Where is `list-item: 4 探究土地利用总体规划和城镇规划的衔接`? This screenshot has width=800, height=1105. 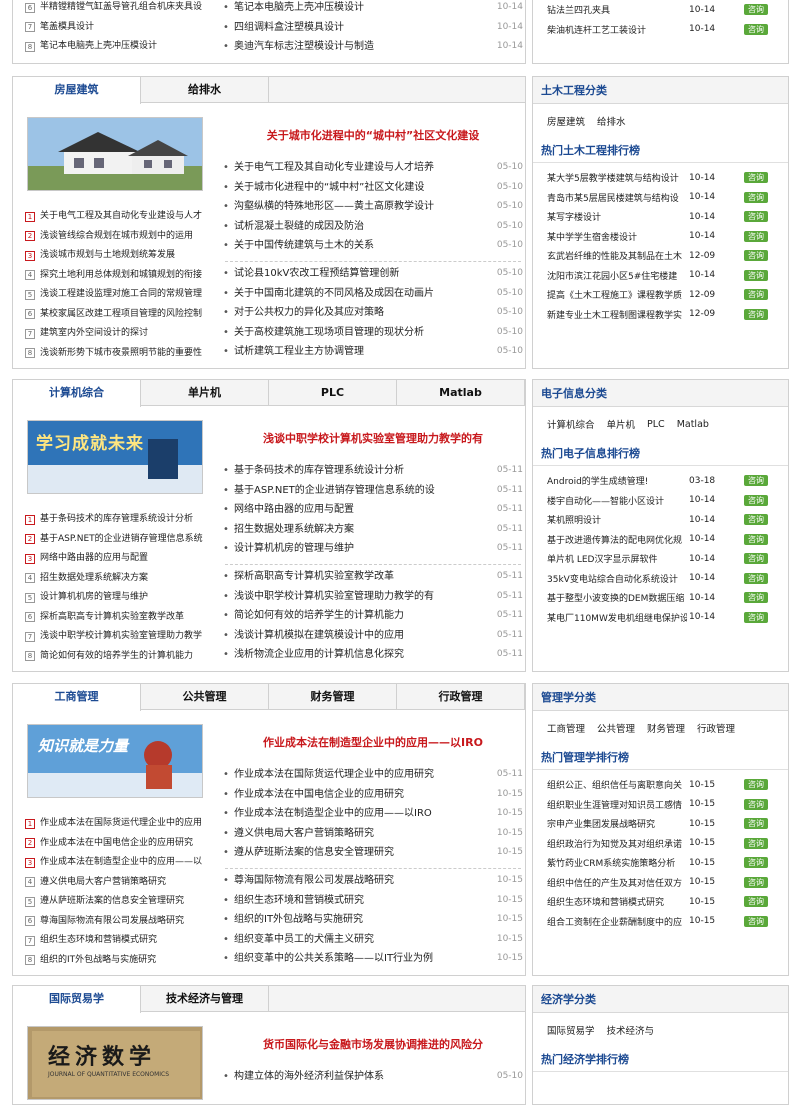
list-item: 4 探究土地利用总体规划和城镇规划的衔接 is located at coordinates (125, 276).